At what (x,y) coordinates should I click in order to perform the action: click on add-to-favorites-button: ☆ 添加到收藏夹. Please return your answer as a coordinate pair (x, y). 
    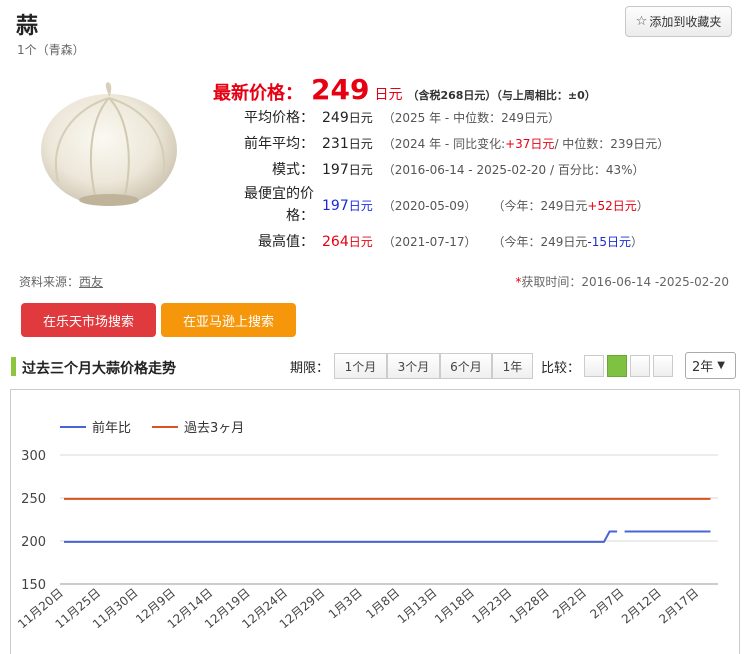
    Looking at the image, I should click on (678, 21).